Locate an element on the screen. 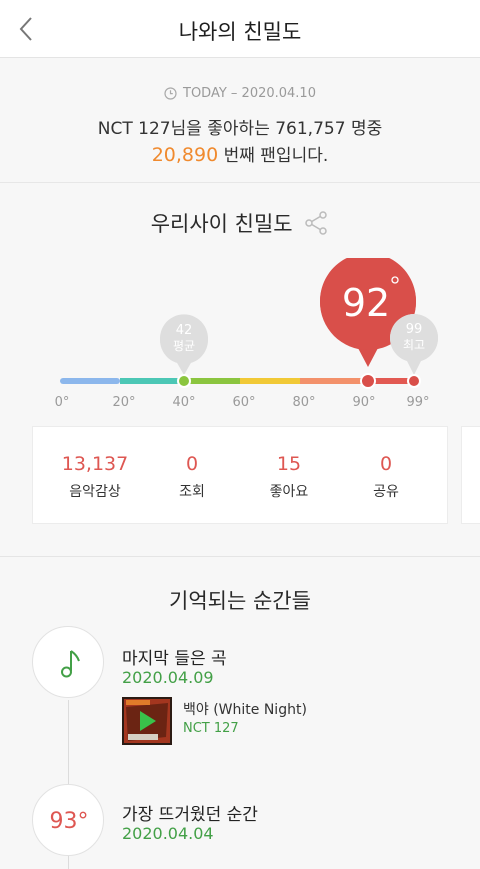 The width and height of the screenshot is (480, 869). score-marker is located at coordinates (368, 381).